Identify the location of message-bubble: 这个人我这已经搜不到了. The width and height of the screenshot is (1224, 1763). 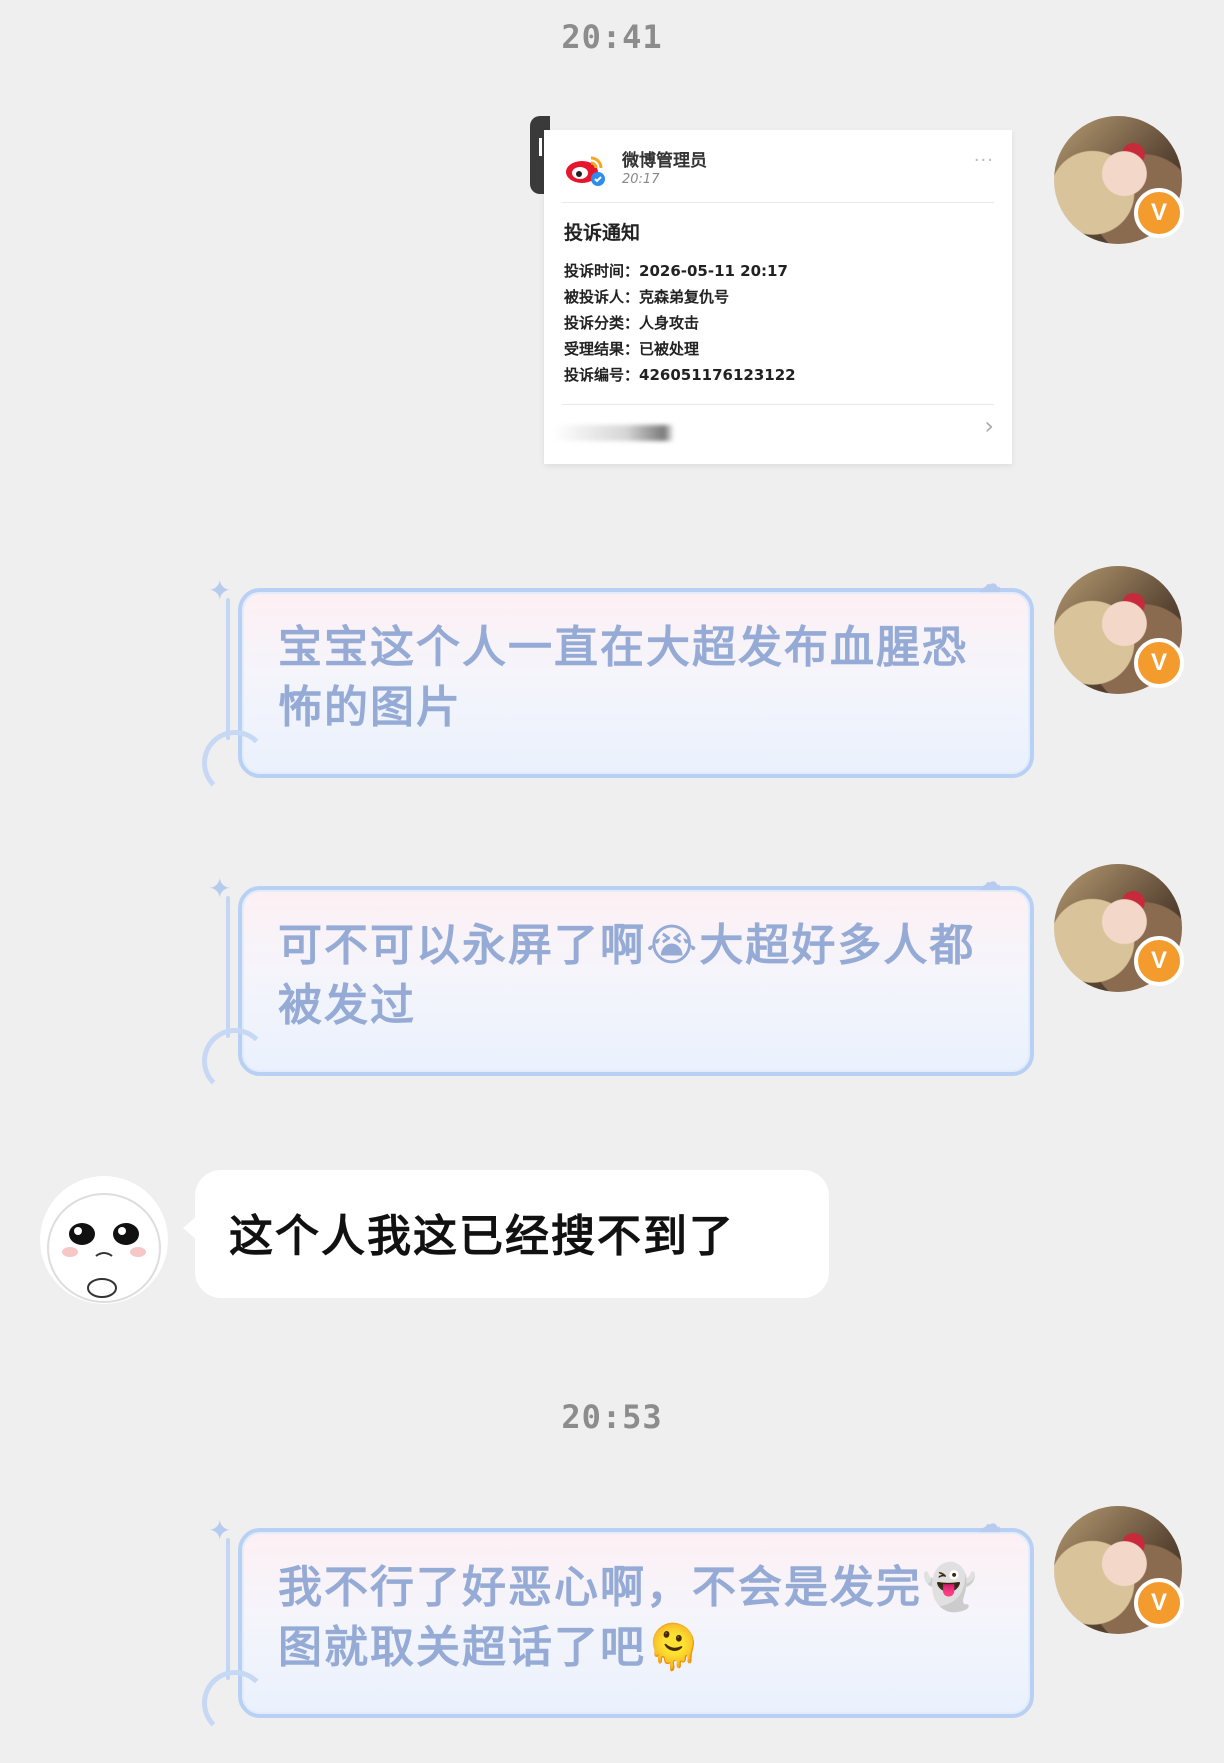
(506, 1234).